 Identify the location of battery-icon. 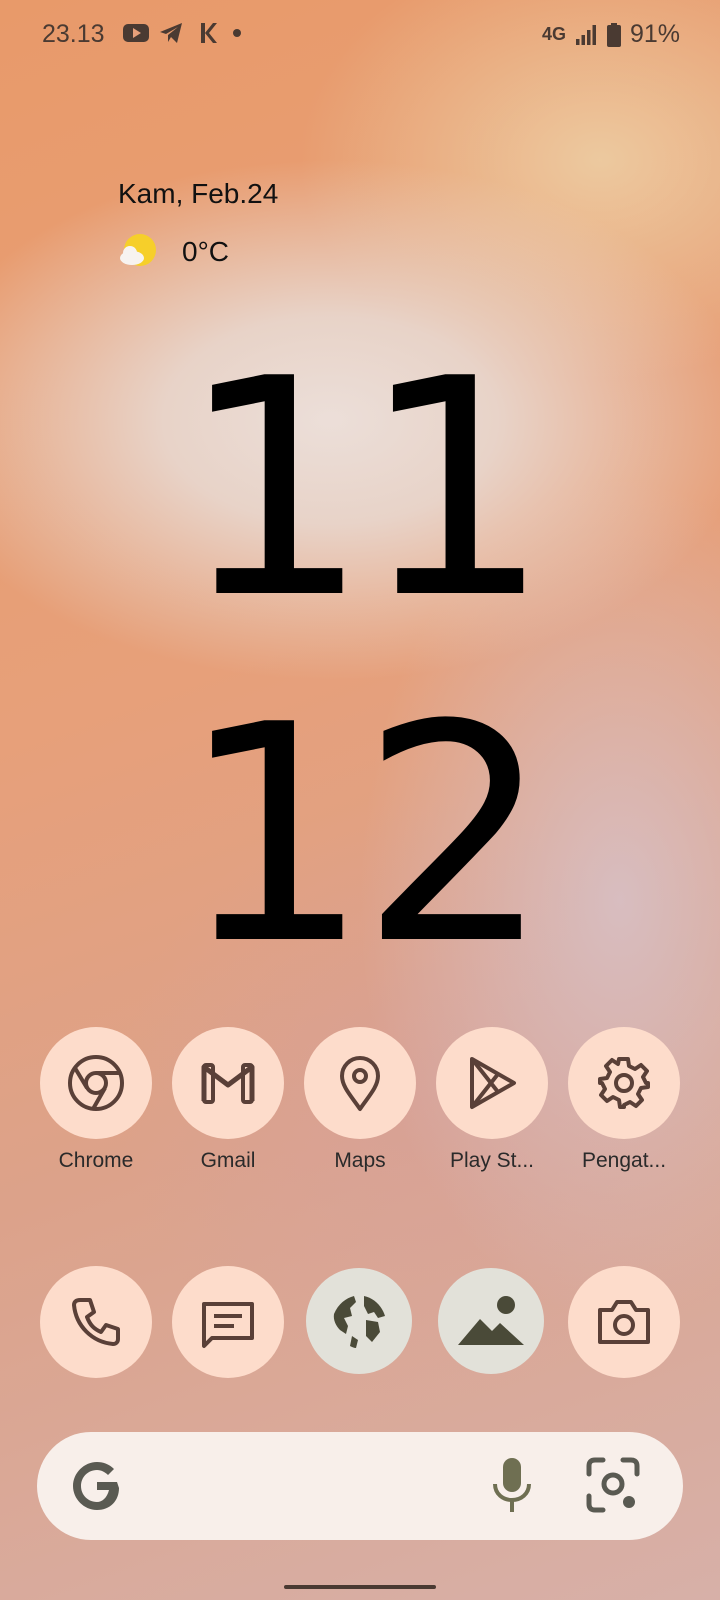
(613, 34).